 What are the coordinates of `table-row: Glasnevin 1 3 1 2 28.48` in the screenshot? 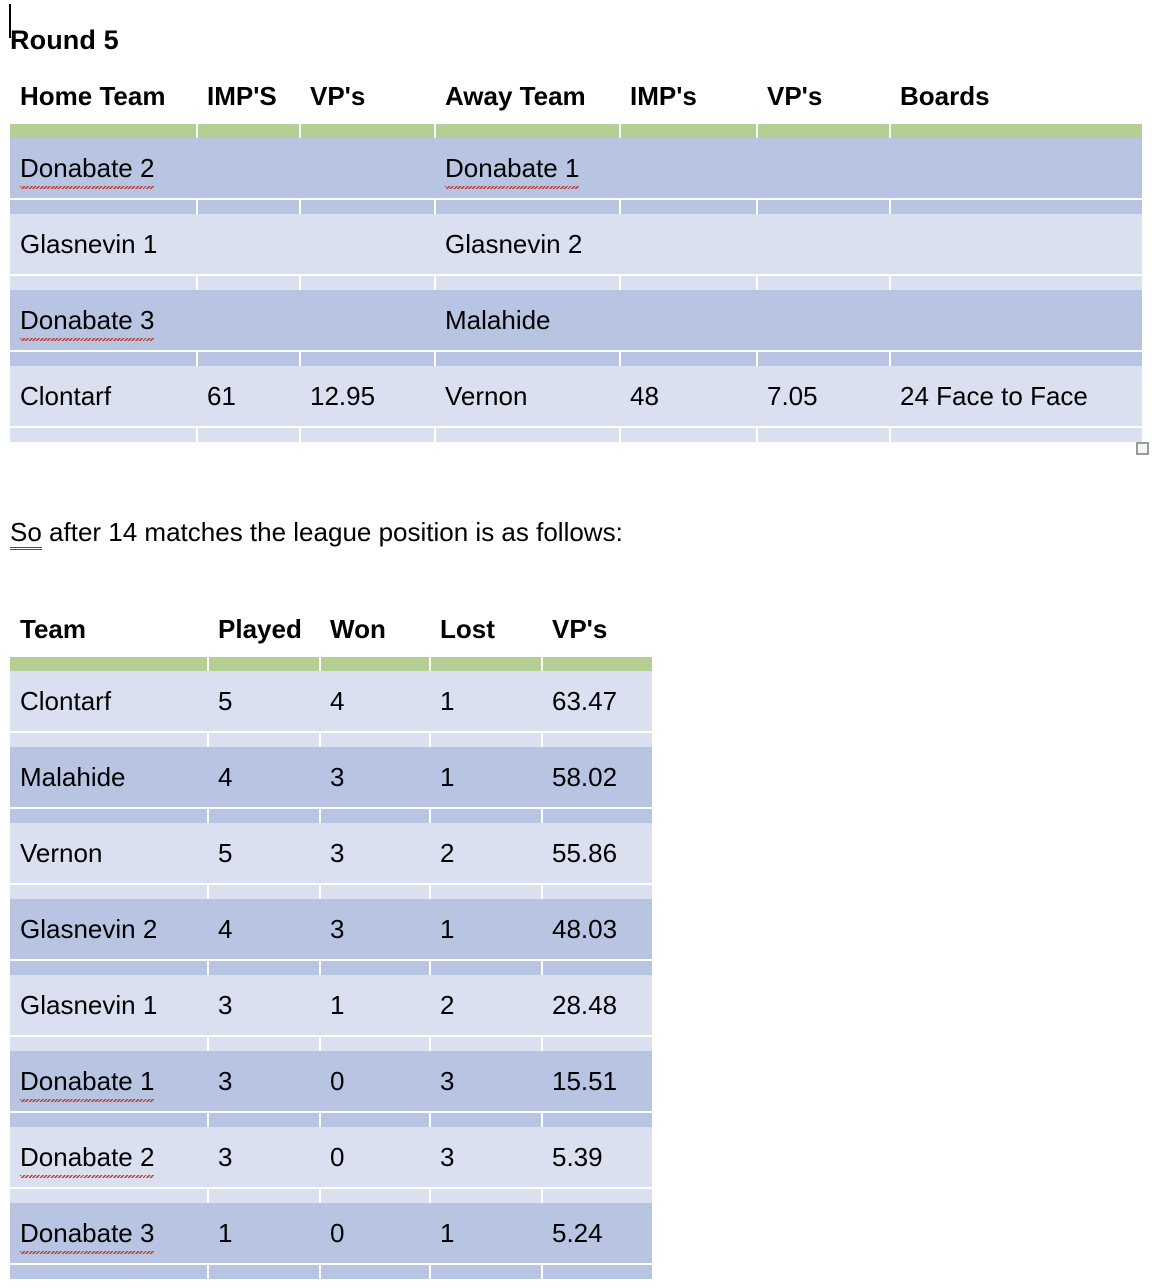 It's located at (331, 1005).